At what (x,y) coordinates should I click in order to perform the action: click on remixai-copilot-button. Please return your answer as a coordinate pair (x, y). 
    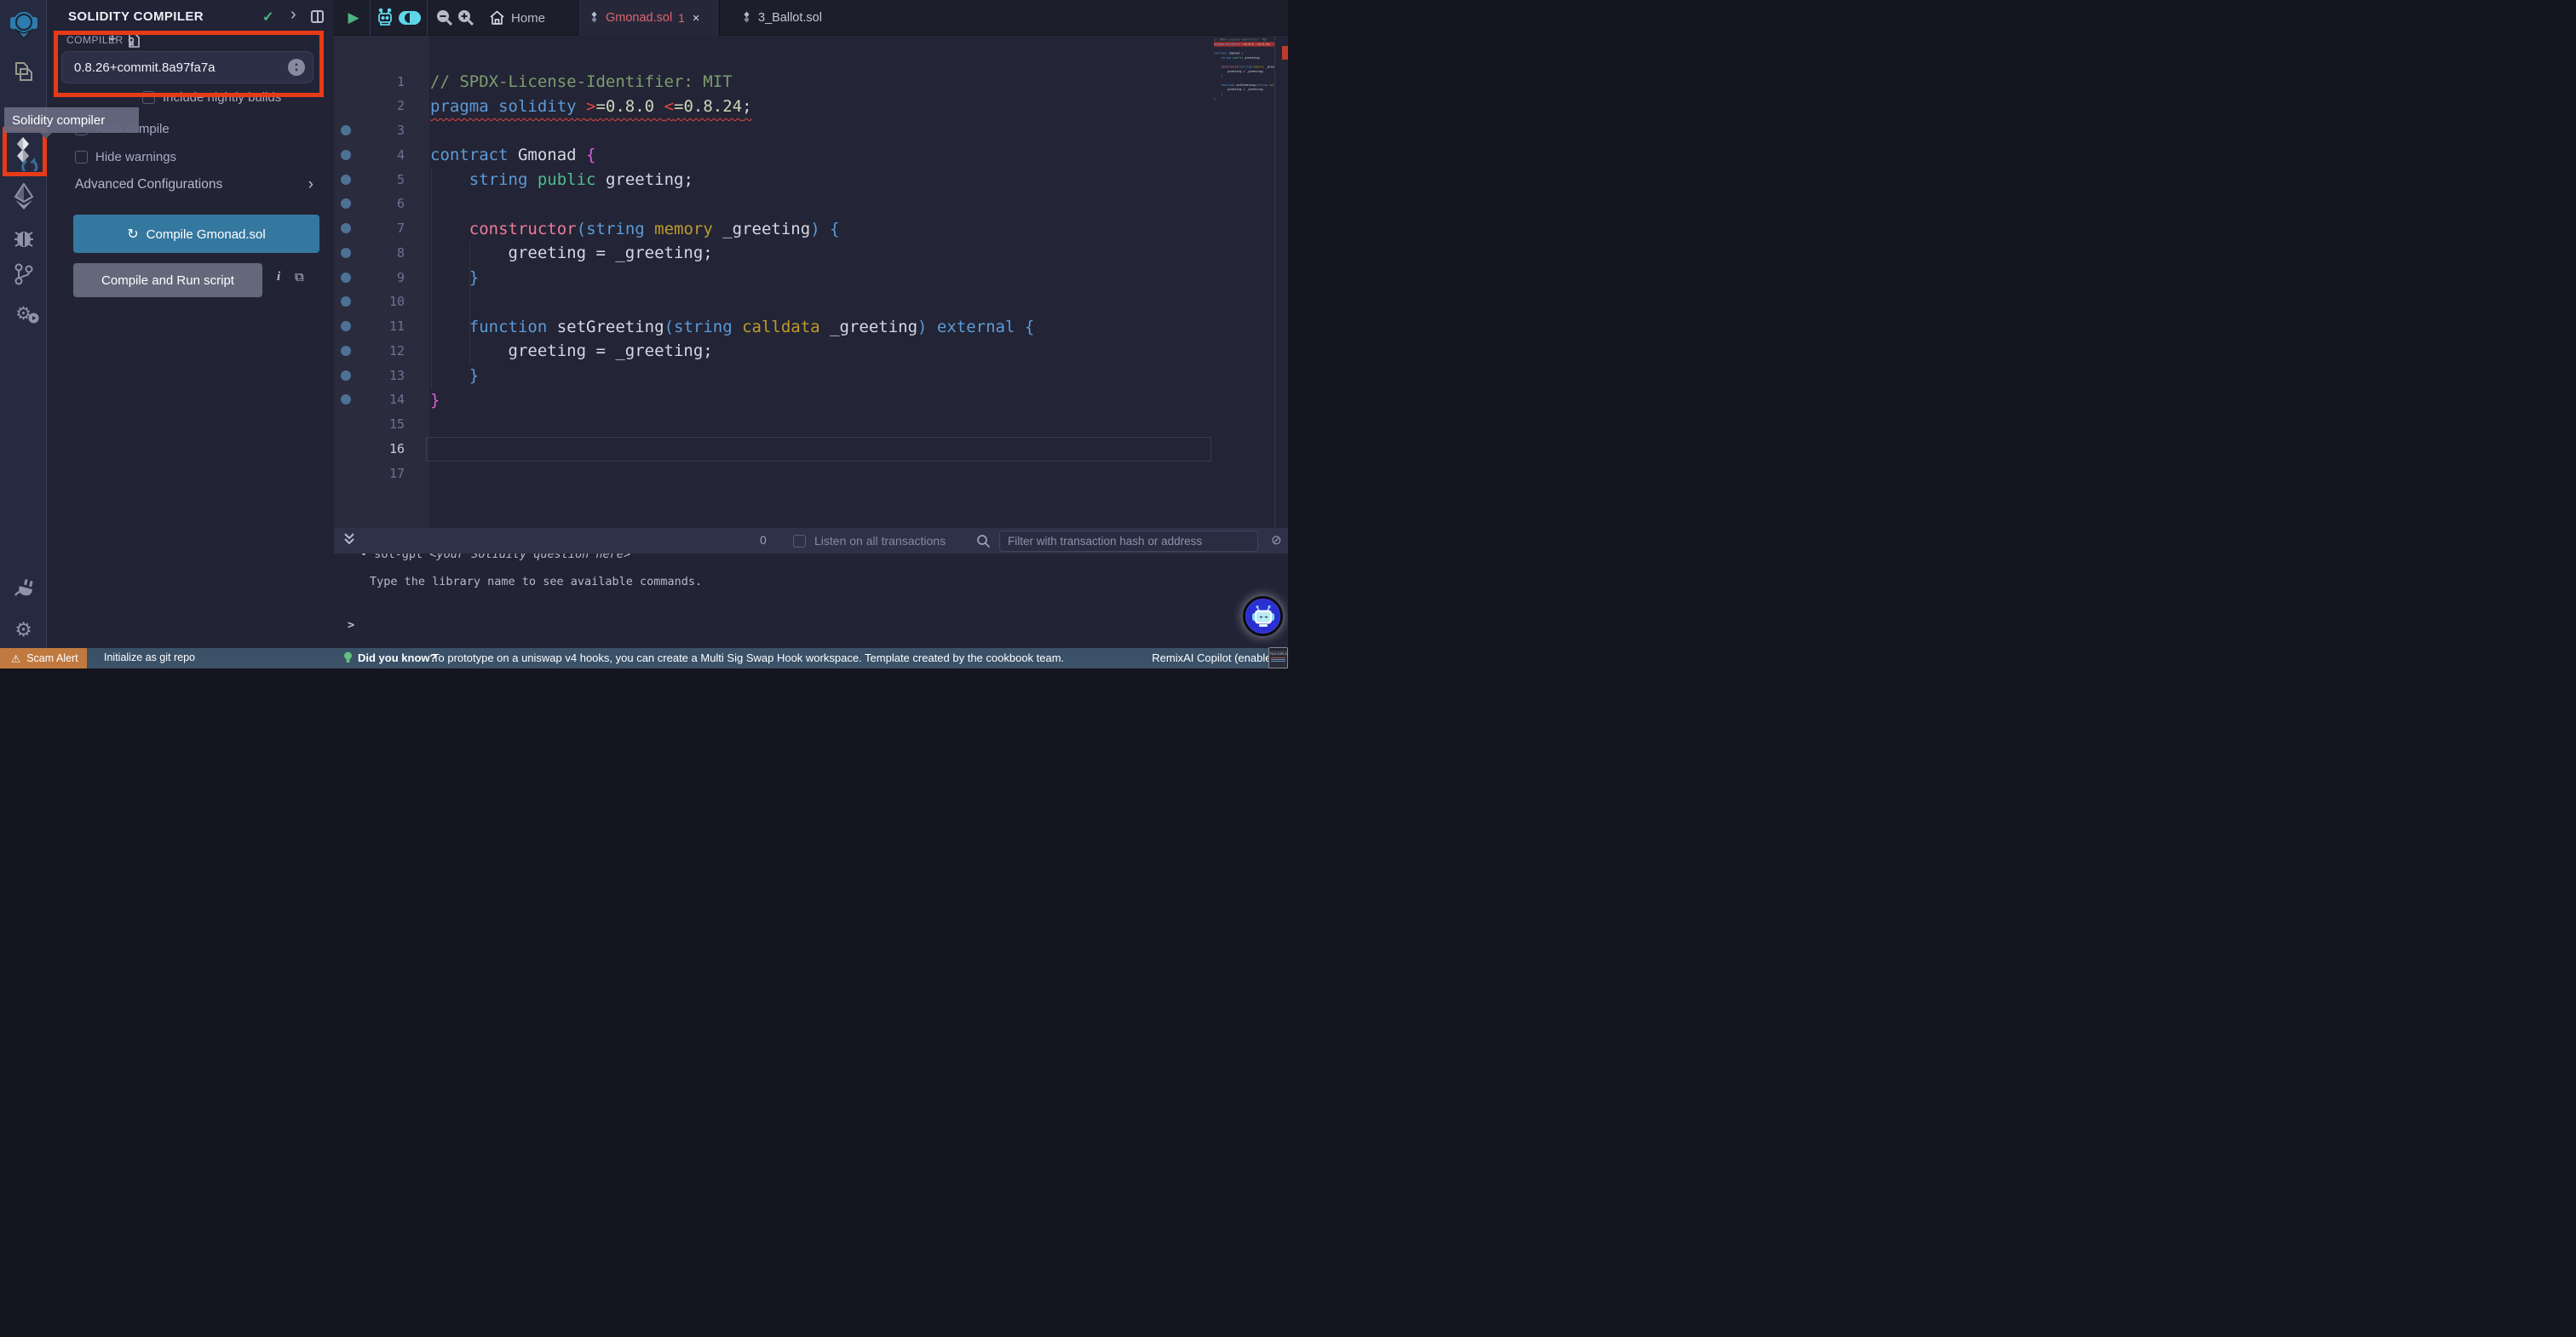
    Looking at the image, I should click on (1263, 616).